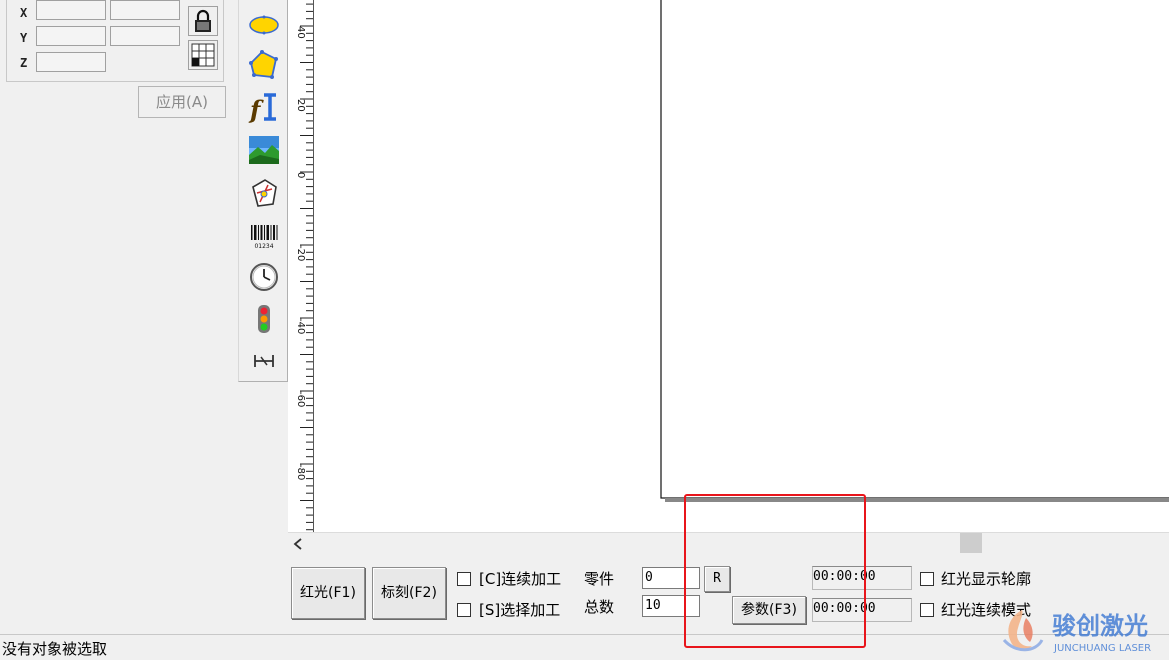 The height and width of the screenshot is (660, 1169). What do you see at coordinates (298, 544) in the screenshot?
I see `scroll-left-icon` at bounding box center [298, 544].